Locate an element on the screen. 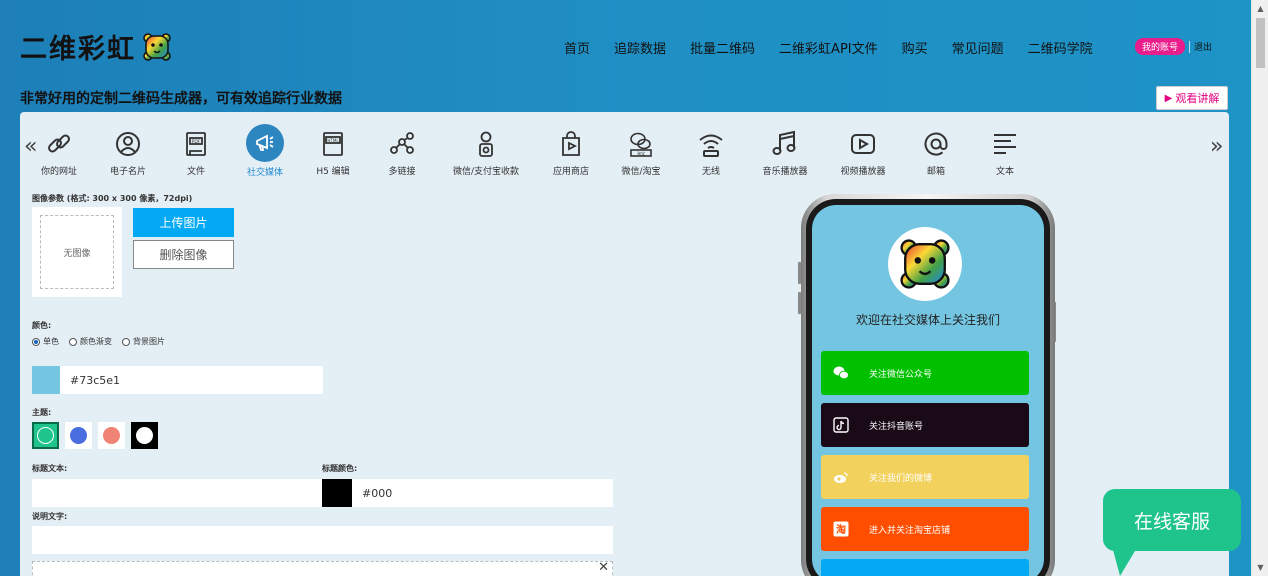 This screenshot has height=576, width=1268. tool-email: 邮箱 is located at coordinates (936, 153).